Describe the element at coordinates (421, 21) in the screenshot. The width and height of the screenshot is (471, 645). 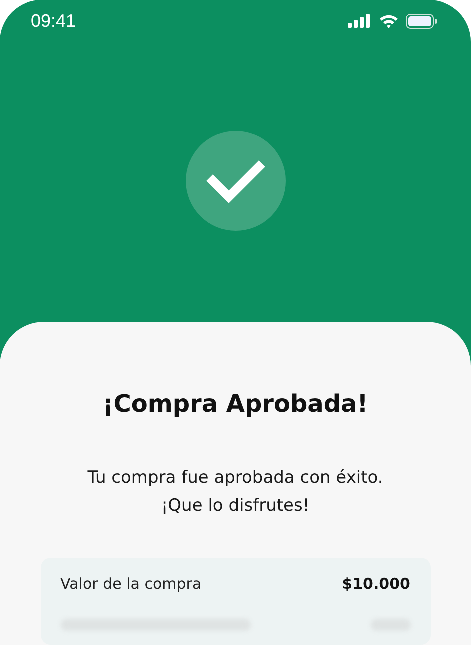
I see `battery-icon` at that location.